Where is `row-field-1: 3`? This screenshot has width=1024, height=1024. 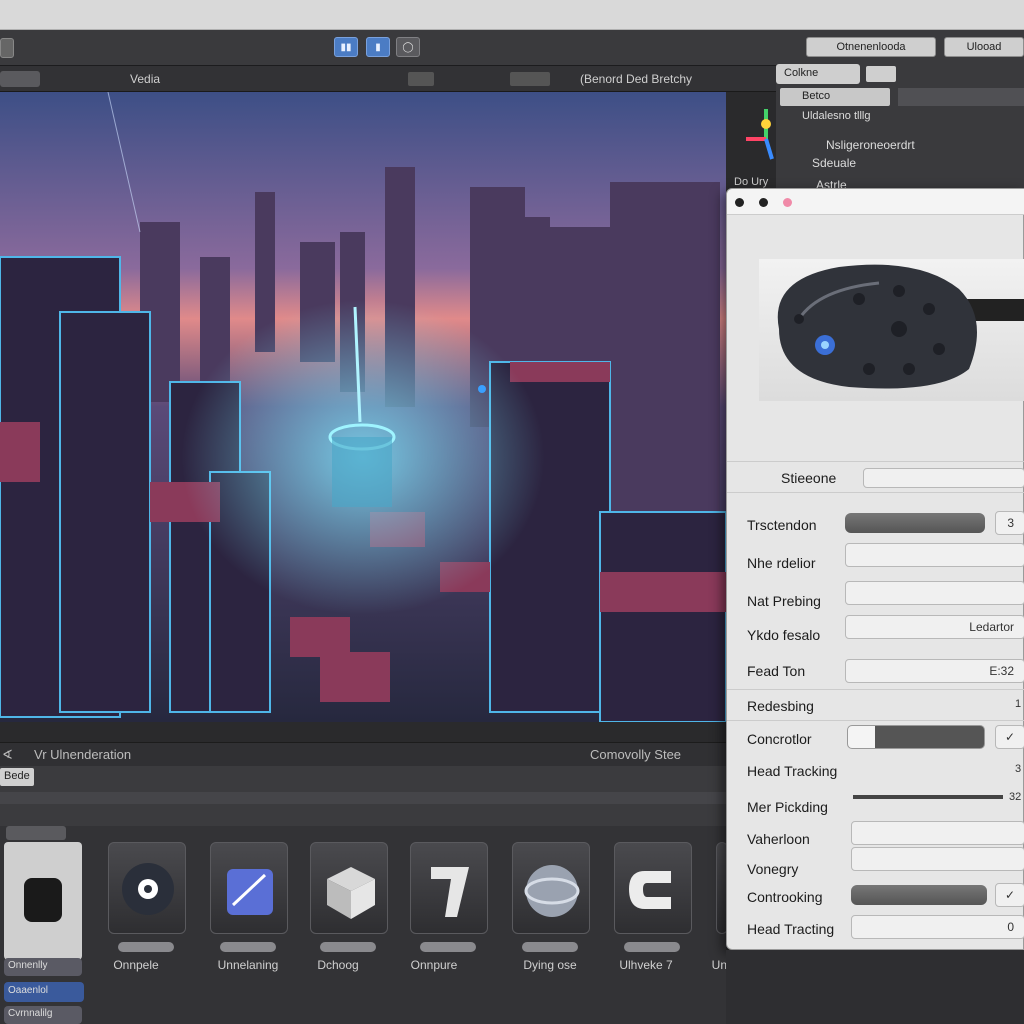 row-field-1: 3 is located at coordinates (1009, 523).